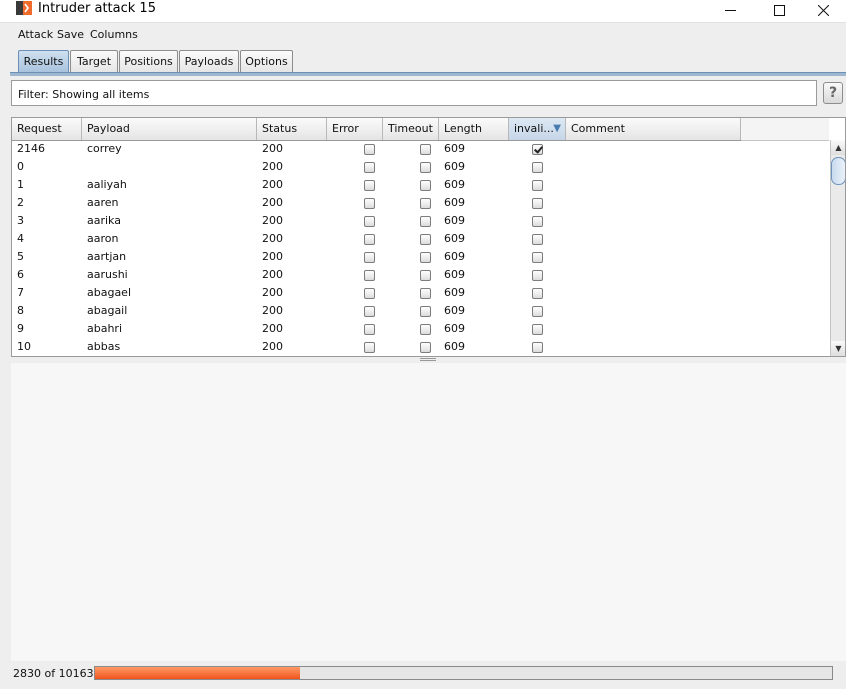  Describe the element at coordinates (209, 61) in the screenshot. I see `tab-payloads: Payloads` at that location.